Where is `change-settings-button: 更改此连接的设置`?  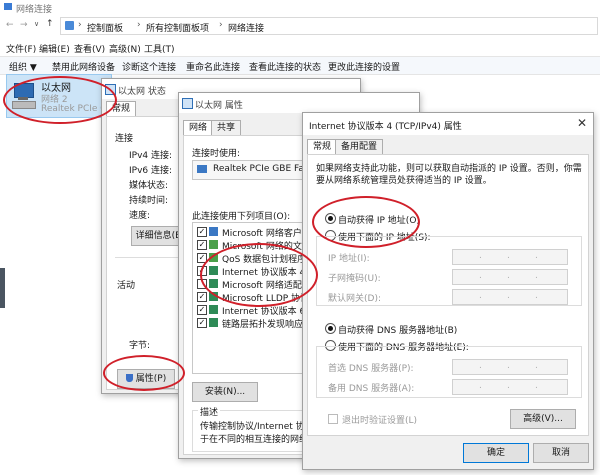 change-settings-button: 更改此连接的设置 is located at coordinates (364, 66).